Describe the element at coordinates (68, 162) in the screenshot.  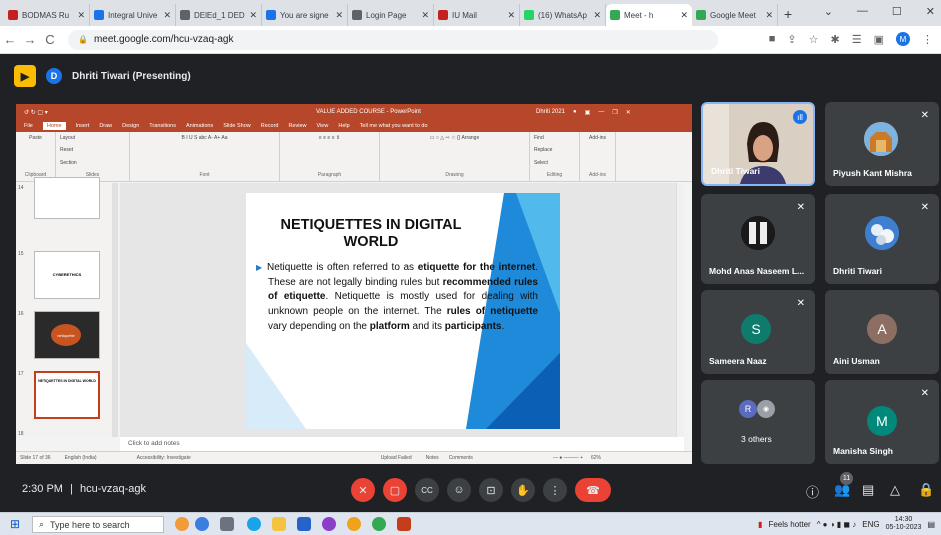
I see `section-label: Section` at that location.